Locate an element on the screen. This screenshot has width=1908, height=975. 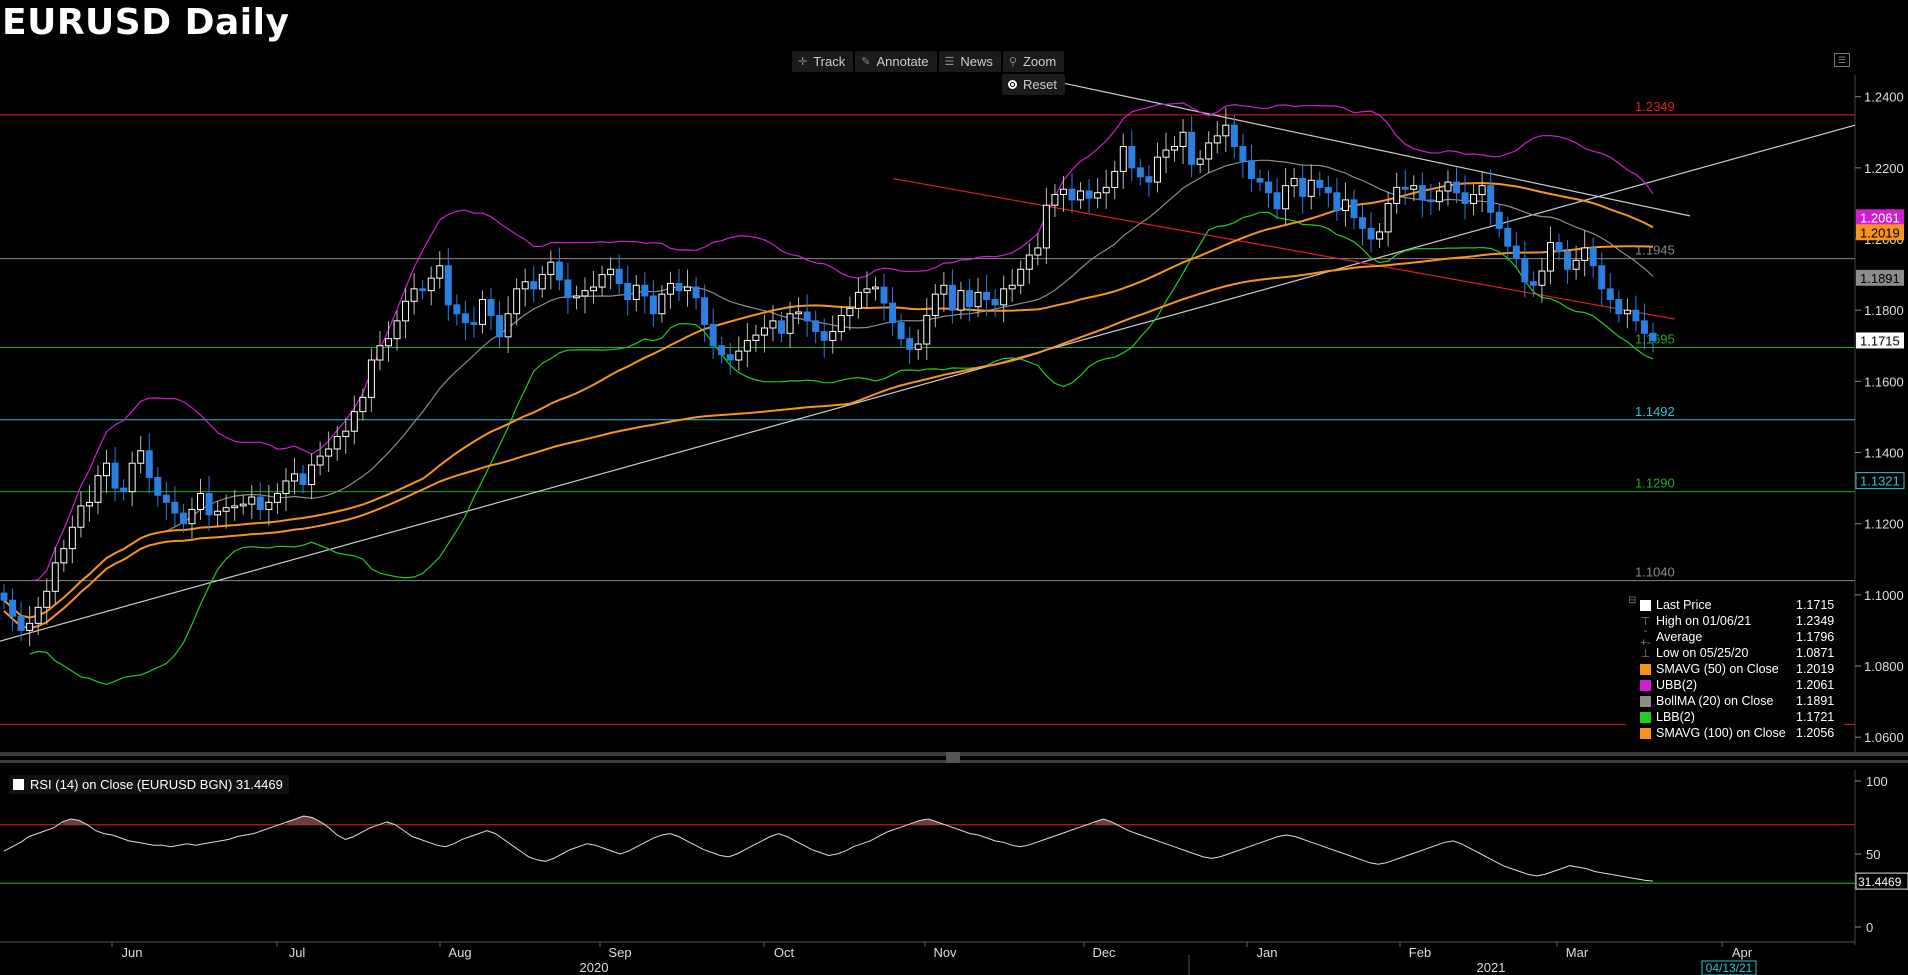
magnifier-icon: ⚲ is located at coordinates (1012, 62).